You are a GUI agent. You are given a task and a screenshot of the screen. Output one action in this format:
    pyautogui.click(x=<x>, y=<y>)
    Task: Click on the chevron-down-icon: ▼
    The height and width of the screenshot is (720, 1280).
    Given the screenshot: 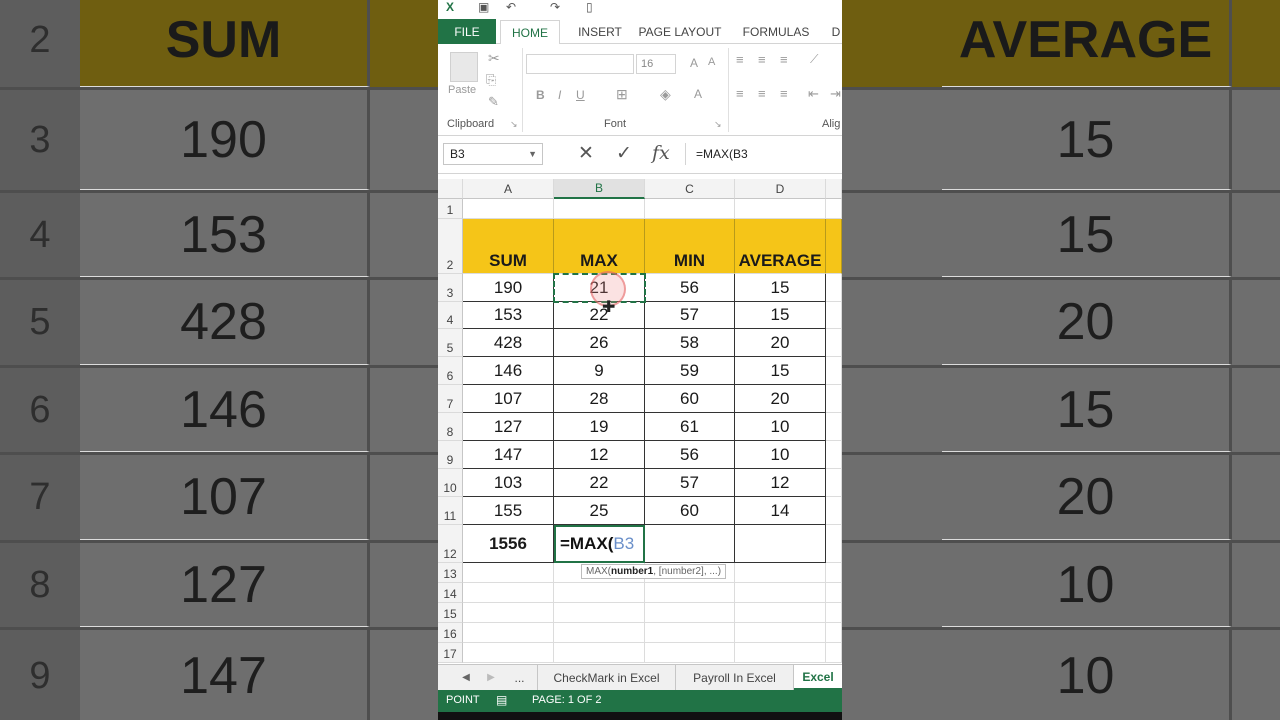 What is the action you would take?
    pyautogui.click(x=532, y=154)
    